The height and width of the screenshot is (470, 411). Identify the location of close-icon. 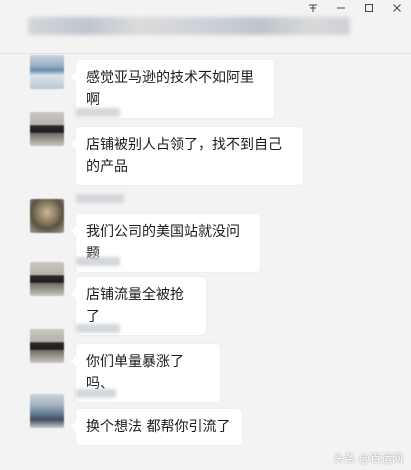
(397, 8).